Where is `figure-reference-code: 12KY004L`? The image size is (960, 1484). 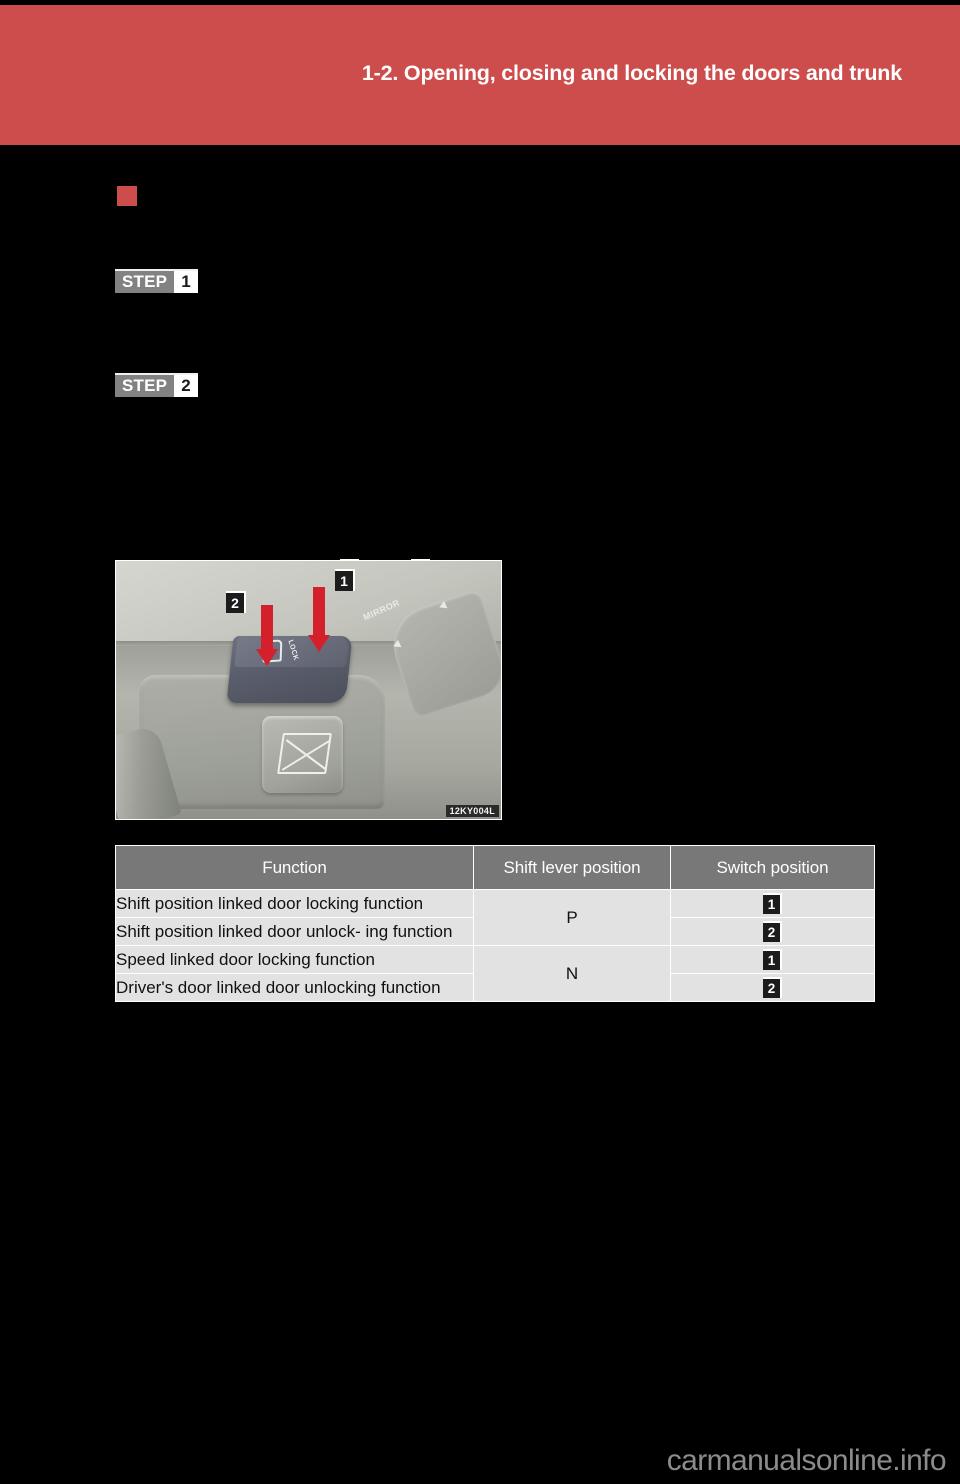 figure-reference-code: 12KY004L is located at coordinates (472, 811).